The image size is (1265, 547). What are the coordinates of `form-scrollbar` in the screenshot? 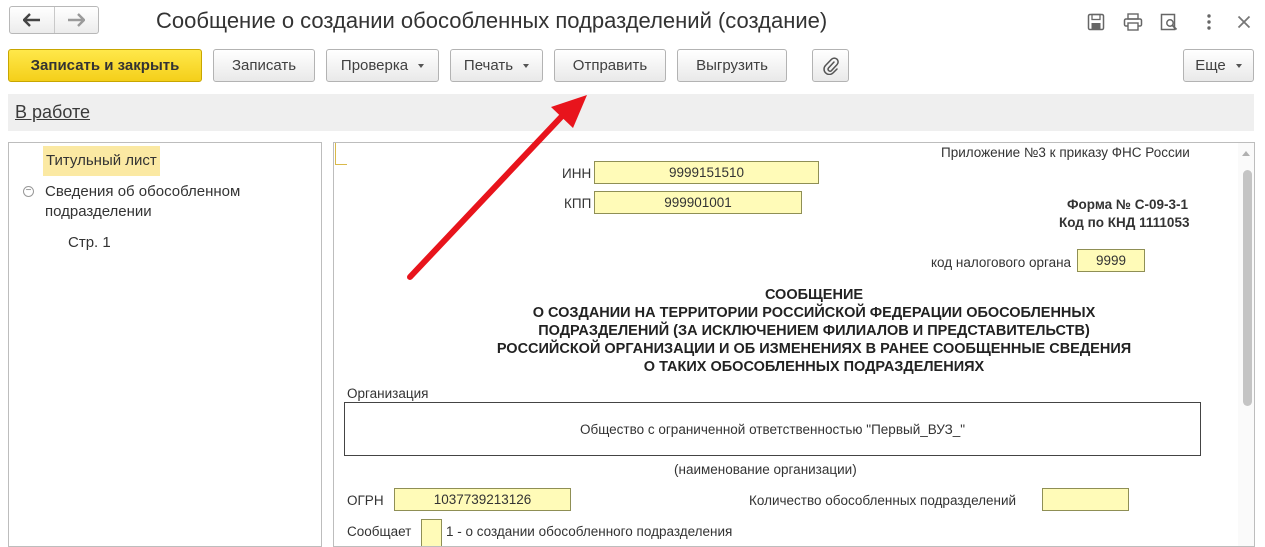 It's located at (1246, 344).